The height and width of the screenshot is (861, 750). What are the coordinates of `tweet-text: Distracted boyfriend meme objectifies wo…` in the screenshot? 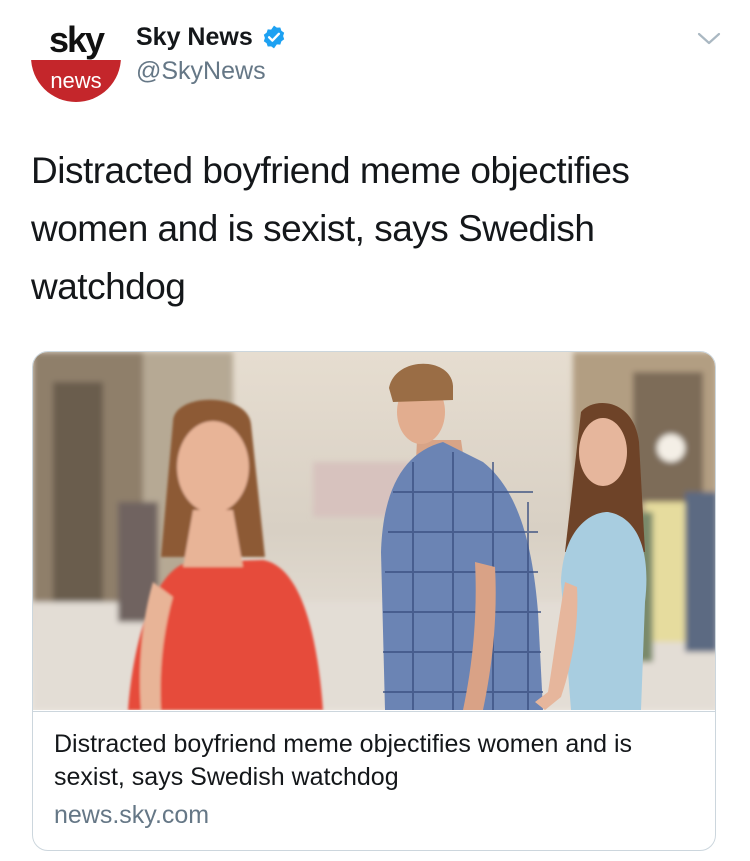 It's located at (330, 228).